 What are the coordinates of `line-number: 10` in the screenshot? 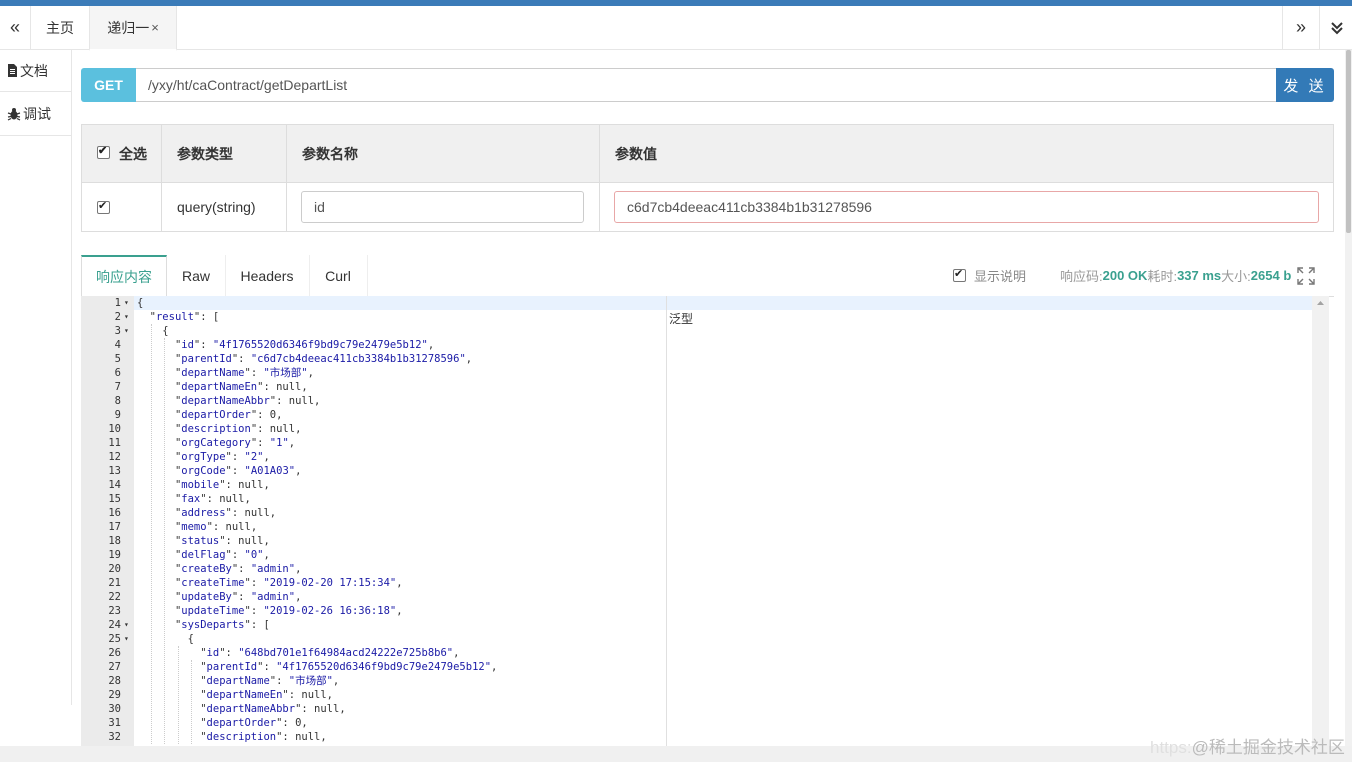 It's located at (114, 429).